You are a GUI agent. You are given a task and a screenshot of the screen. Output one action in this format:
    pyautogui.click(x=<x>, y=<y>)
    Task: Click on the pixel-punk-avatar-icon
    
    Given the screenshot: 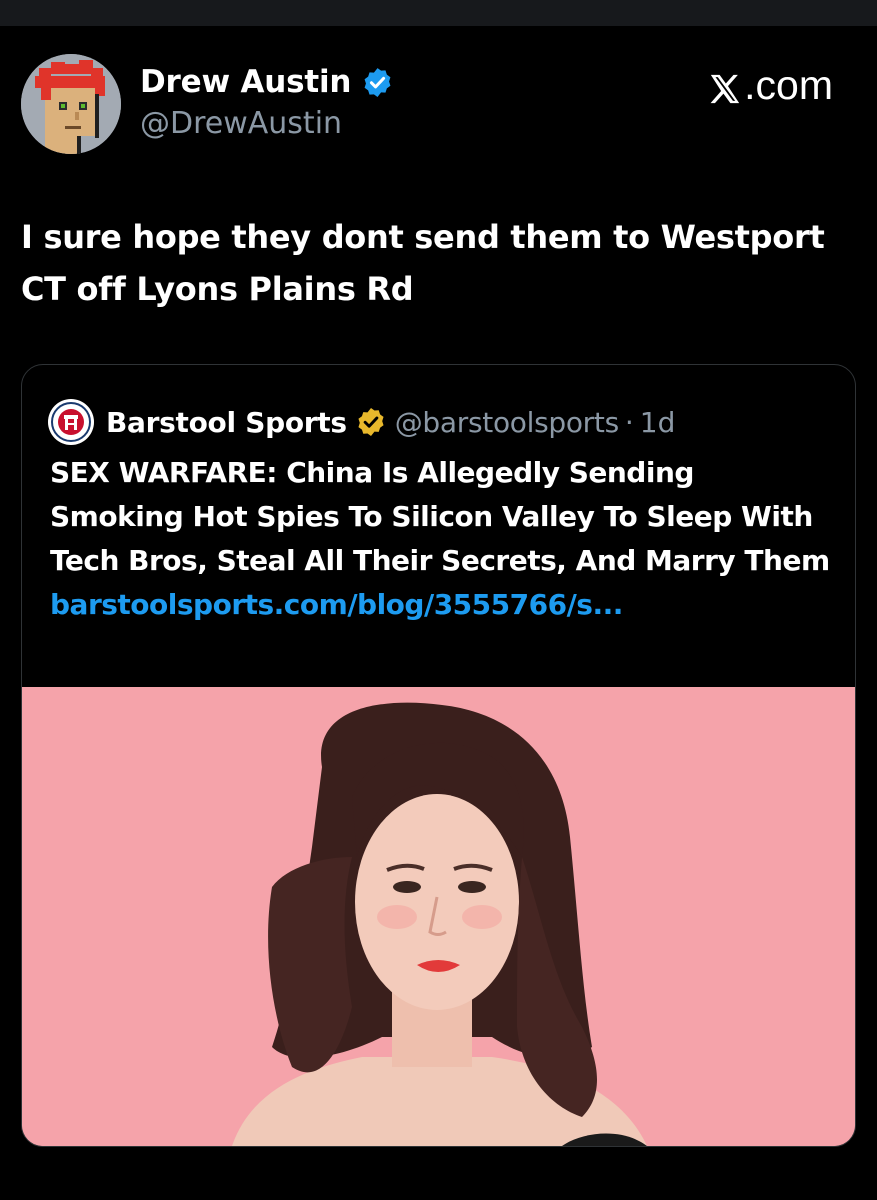 What is the action you would take?
    pyautogui.click(x=71, y=104)
    